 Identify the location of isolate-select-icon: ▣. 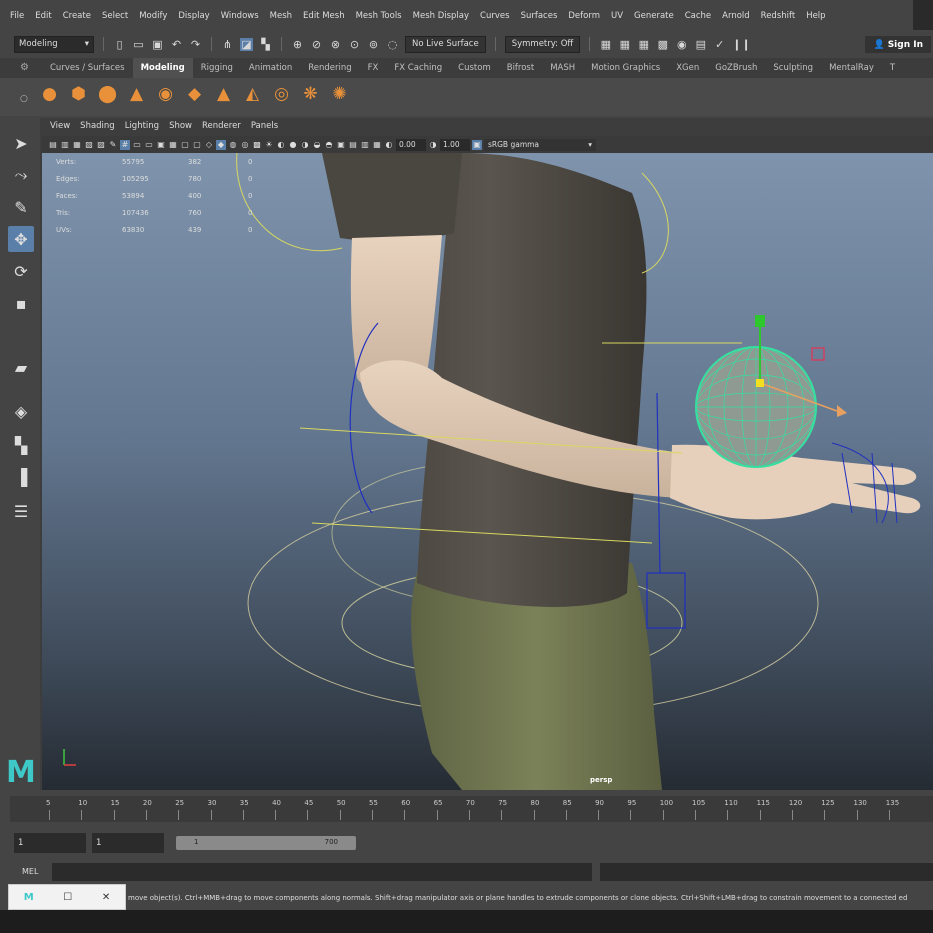
(341, 145).